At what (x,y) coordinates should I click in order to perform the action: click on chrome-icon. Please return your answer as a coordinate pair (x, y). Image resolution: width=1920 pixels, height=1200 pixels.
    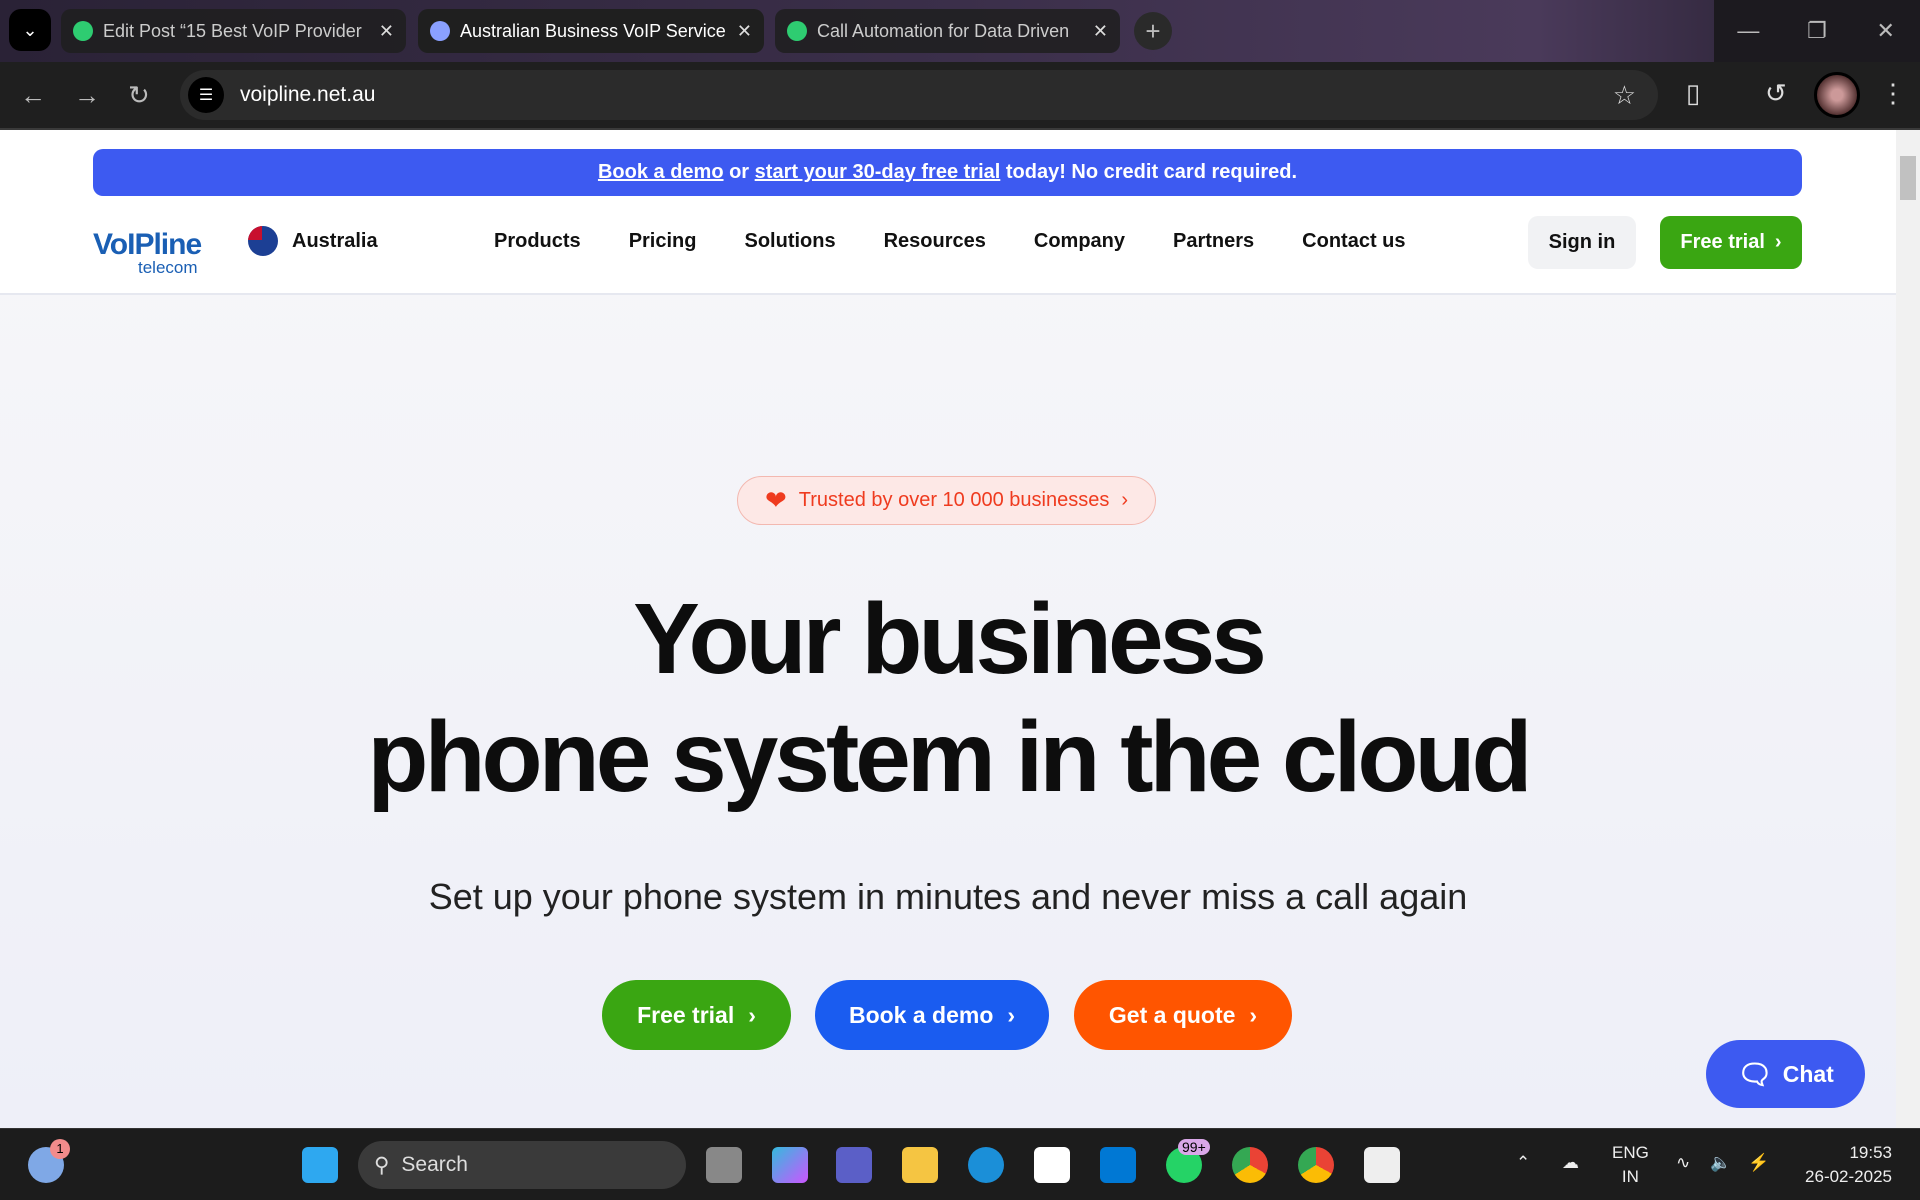
    Looking at the image, I should click on (1250, 1165).